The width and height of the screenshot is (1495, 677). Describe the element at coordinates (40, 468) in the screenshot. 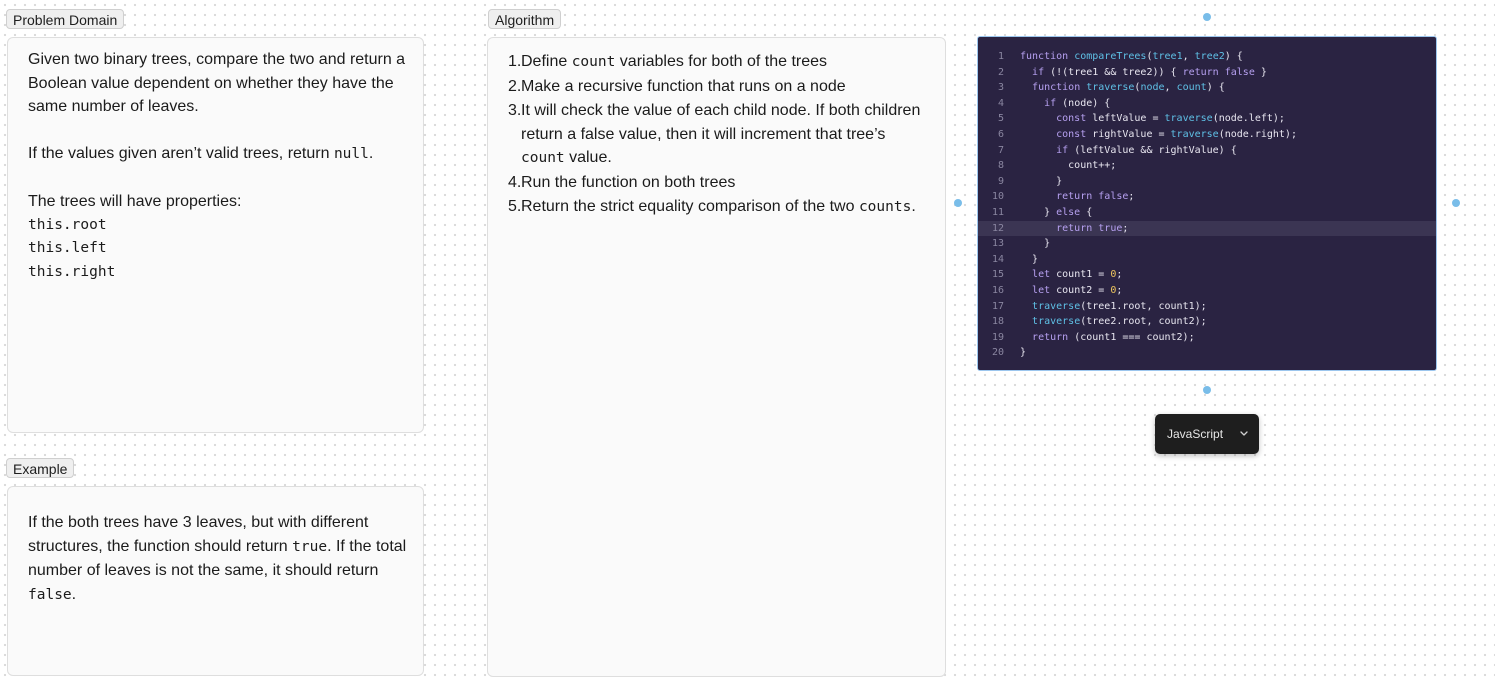

I see `example-label: Example` at that location.